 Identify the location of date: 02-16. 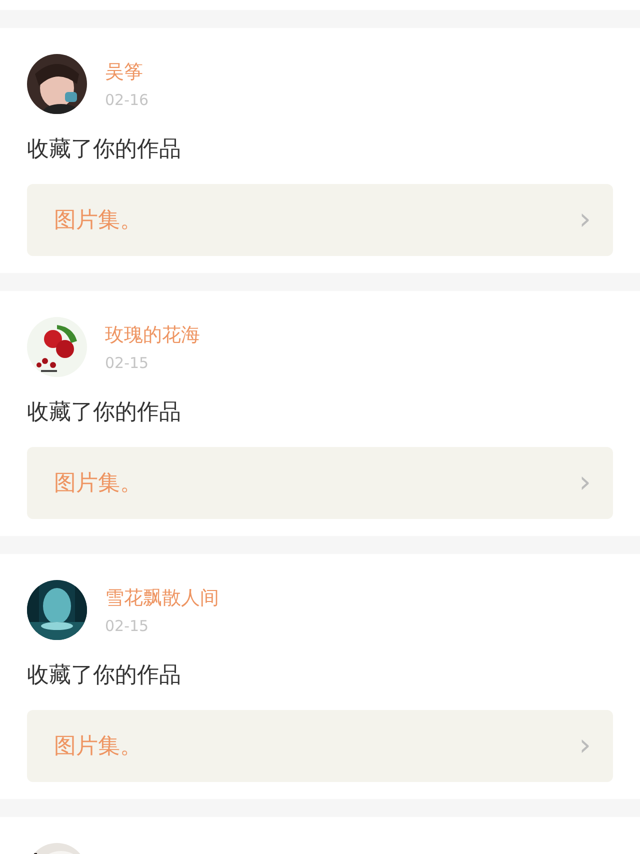
(127, 100).